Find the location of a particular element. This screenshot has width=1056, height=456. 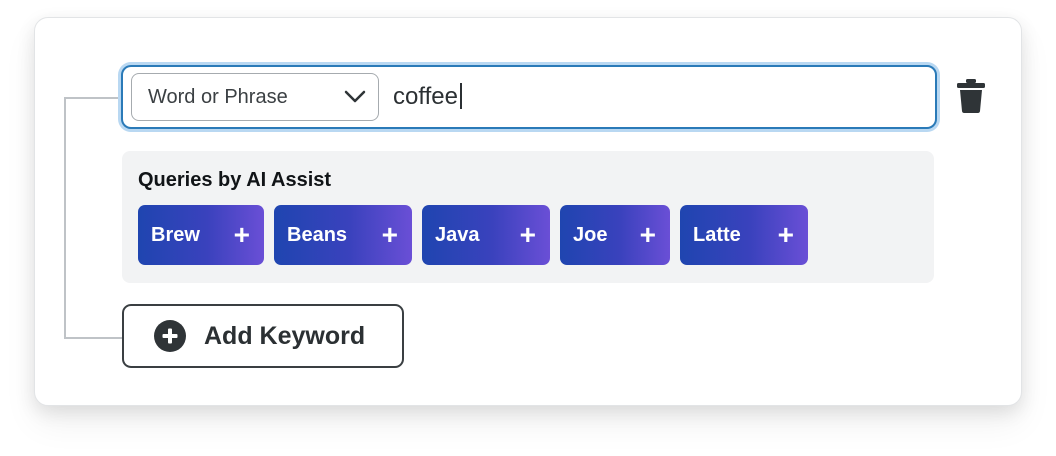

suggestion-chip-latte: Latte + is located at coordinates (744, 235).